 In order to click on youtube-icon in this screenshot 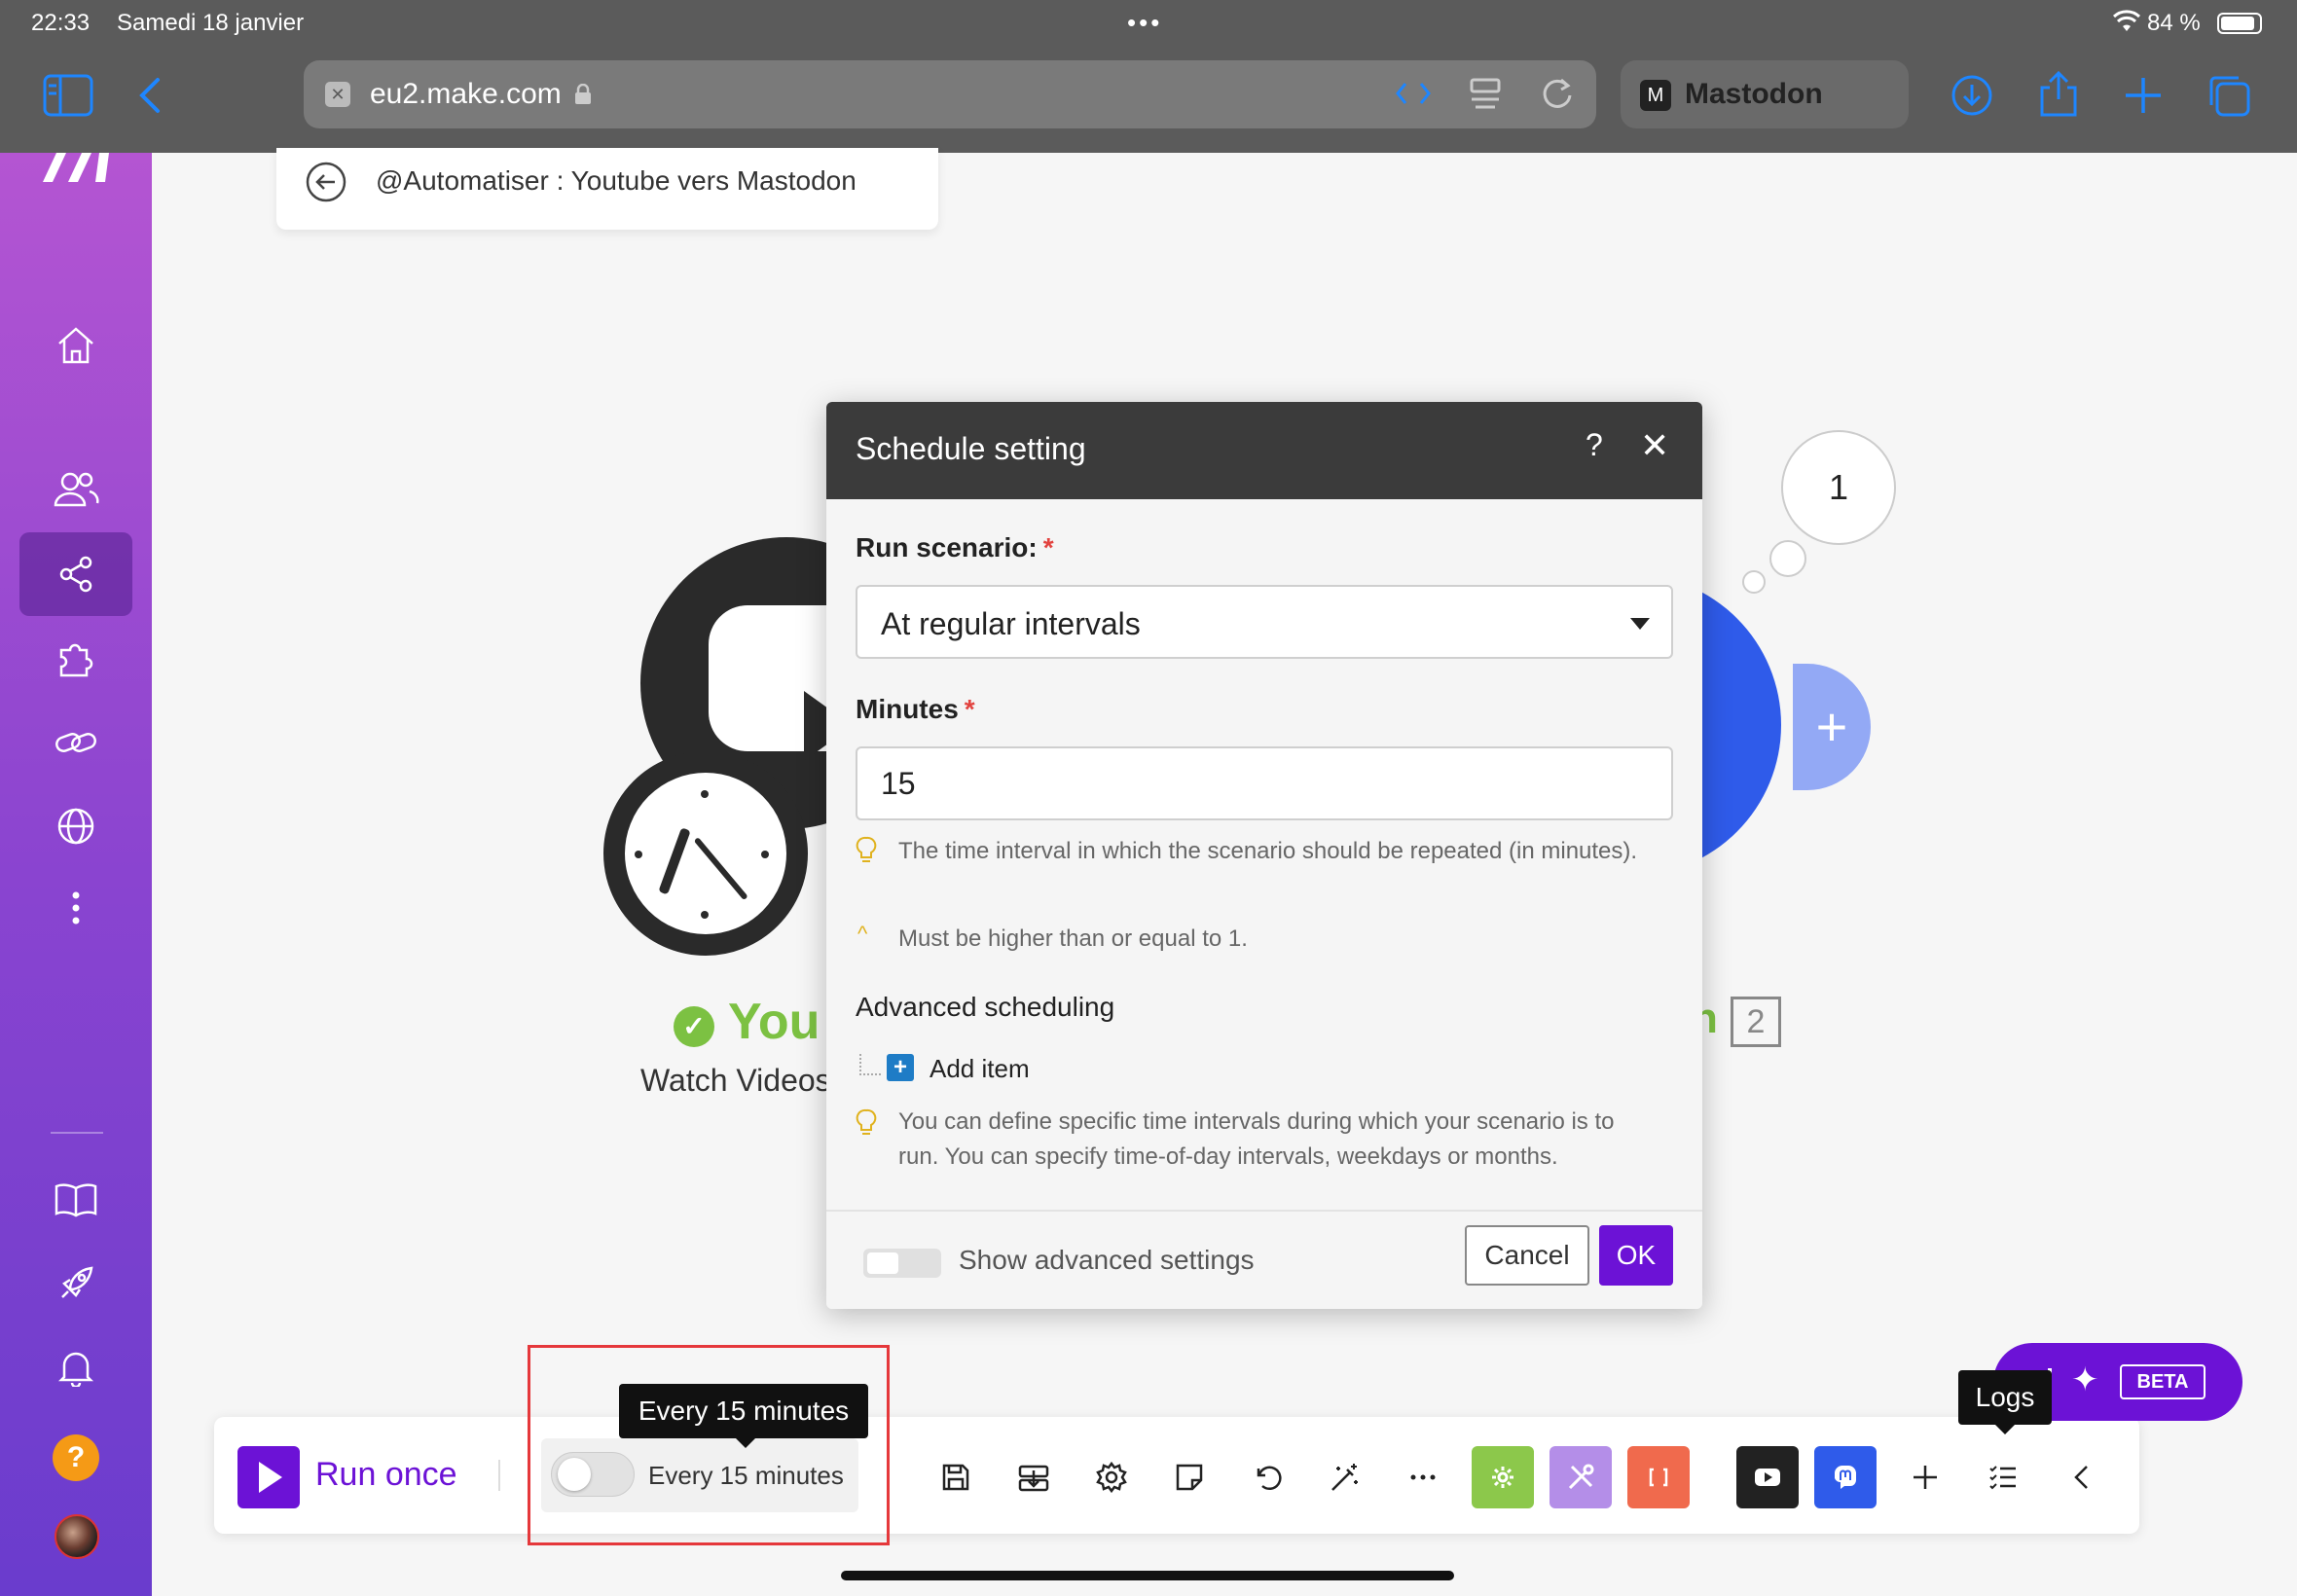, I will do `click(1767, 1477)`.